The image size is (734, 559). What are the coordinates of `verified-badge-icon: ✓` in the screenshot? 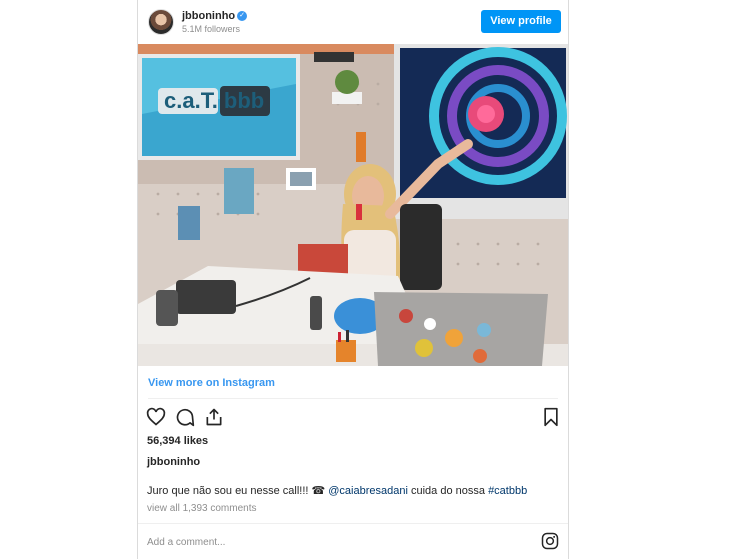 It's located at (242, 16).